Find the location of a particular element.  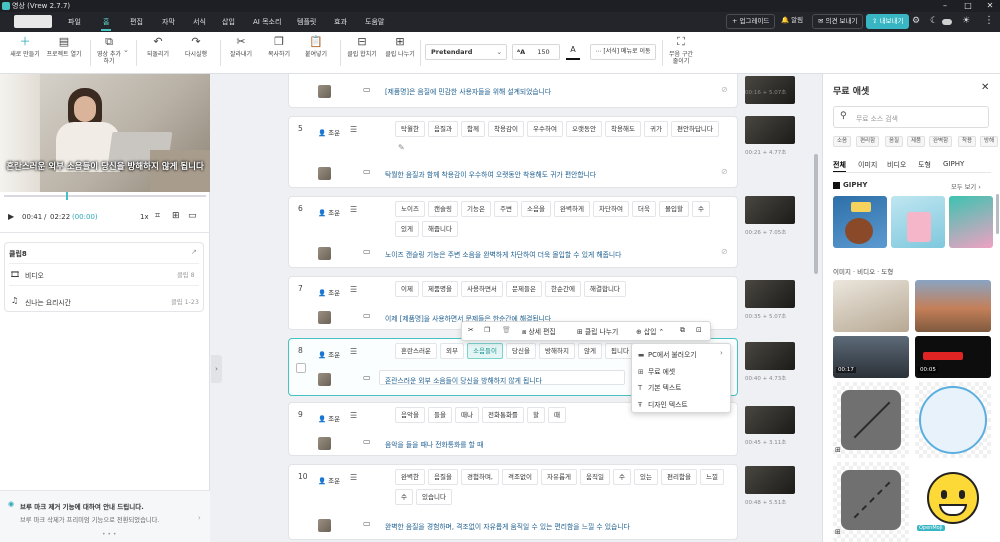

word-chip: 때나 is located at coordinates (467, 415).